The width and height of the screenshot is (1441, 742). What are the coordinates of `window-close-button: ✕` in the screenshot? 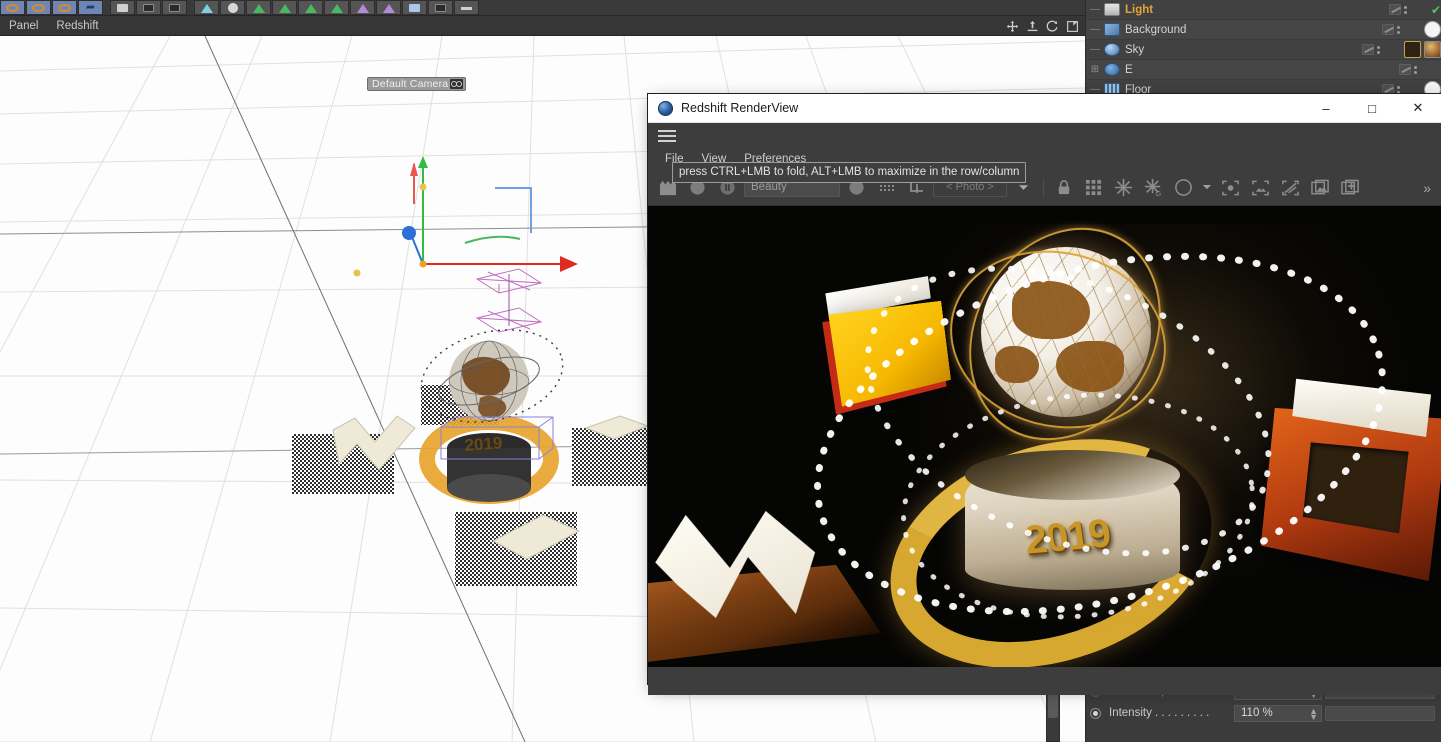 It's located at (1418, 108).